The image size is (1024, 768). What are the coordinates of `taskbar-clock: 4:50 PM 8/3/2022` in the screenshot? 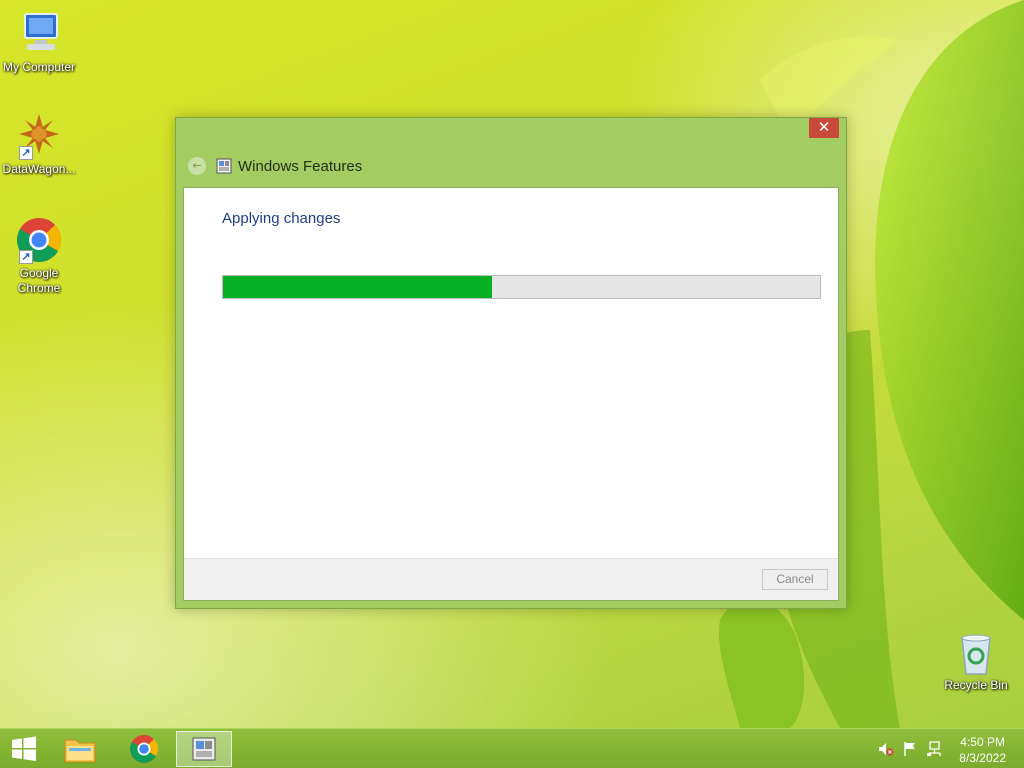 It's located at (982, 750).